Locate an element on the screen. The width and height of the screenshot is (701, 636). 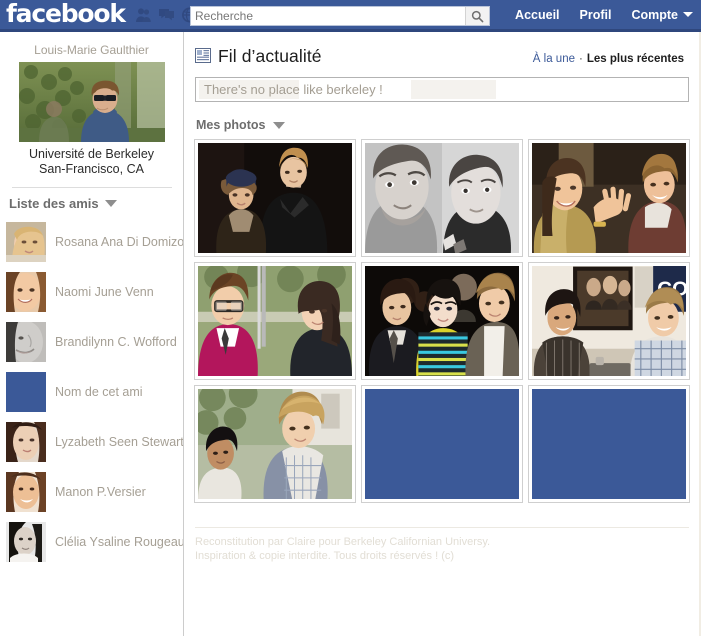
top-right-navigation: Accueil Profil Compte is located at coordinates (604, 14).